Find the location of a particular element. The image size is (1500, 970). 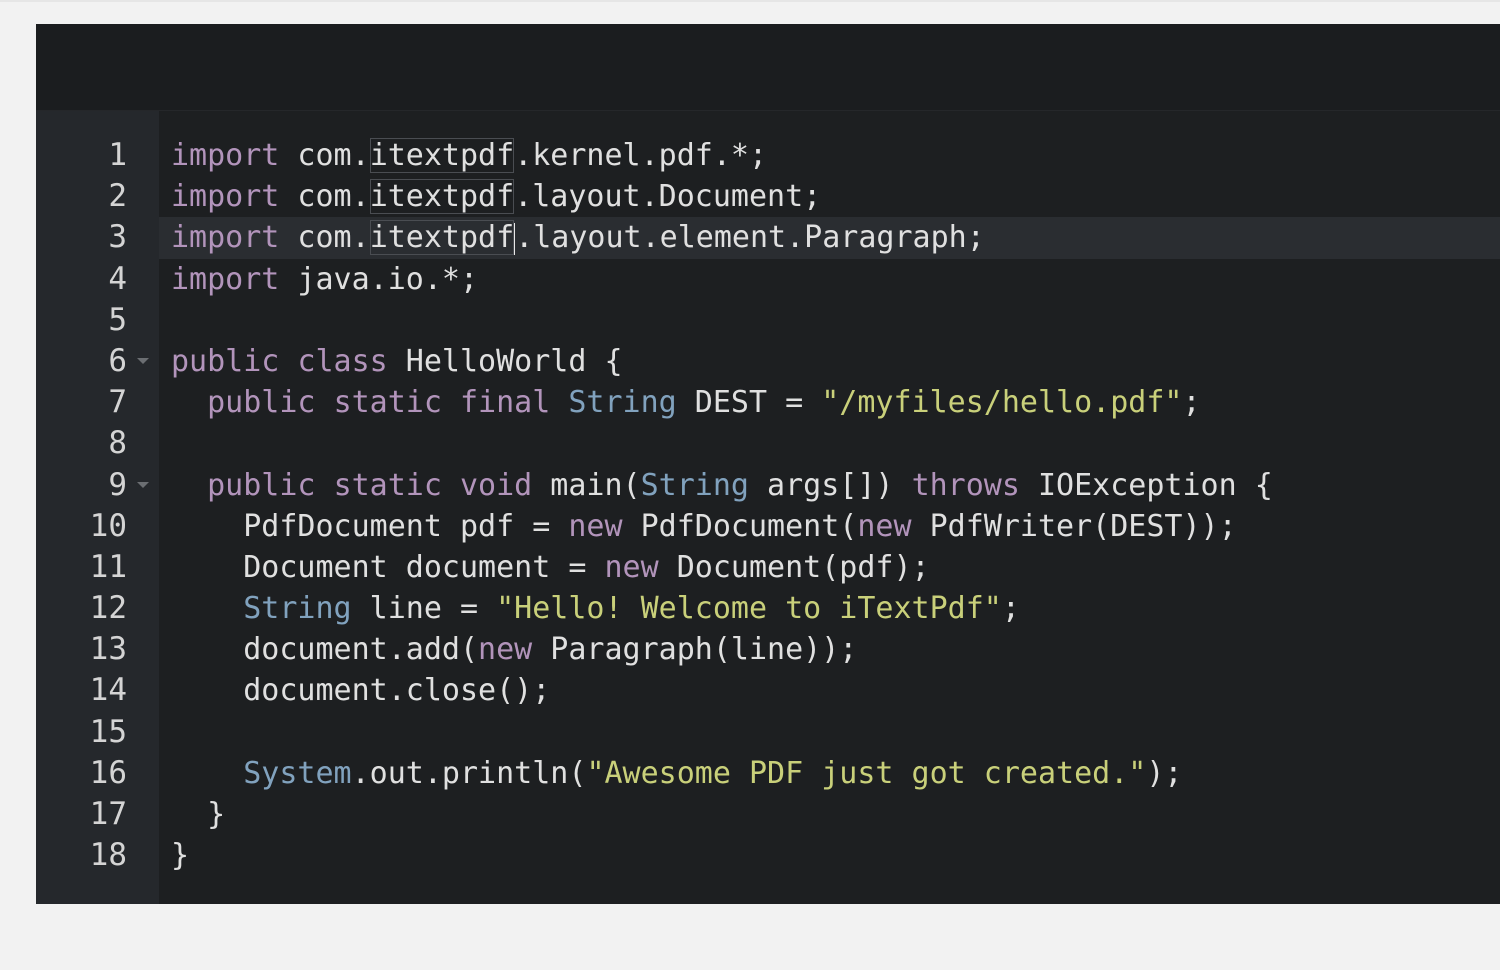

code-token: } is located at coordinates (198, 814).